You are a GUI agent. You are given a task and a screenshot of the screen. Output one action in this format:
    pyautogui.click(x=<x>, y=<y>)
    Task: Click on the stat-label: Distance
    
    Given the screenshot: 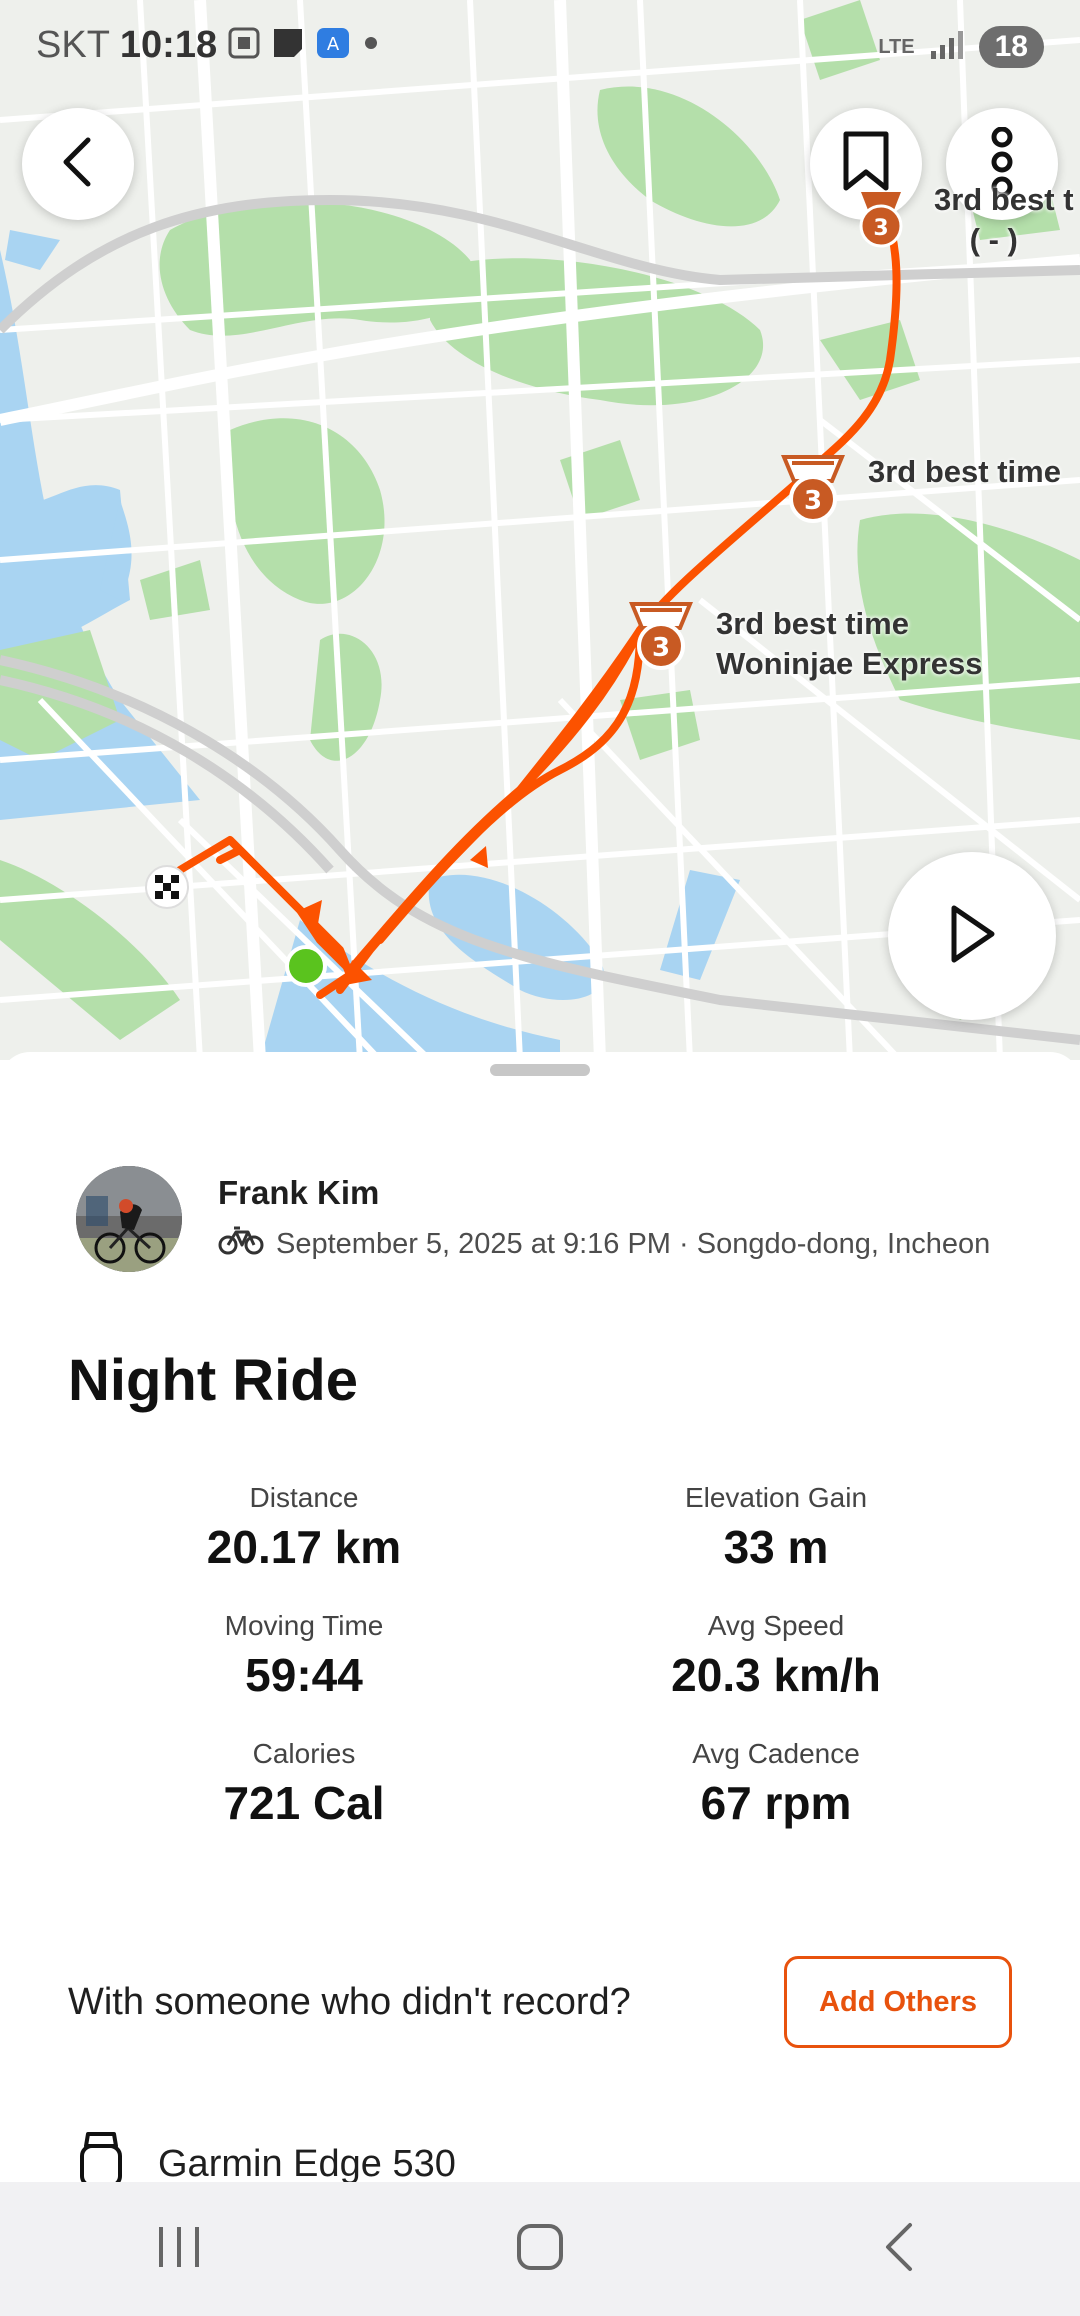 What is the action you would take?
    pyautogui.click(x=304, y=1497)
    